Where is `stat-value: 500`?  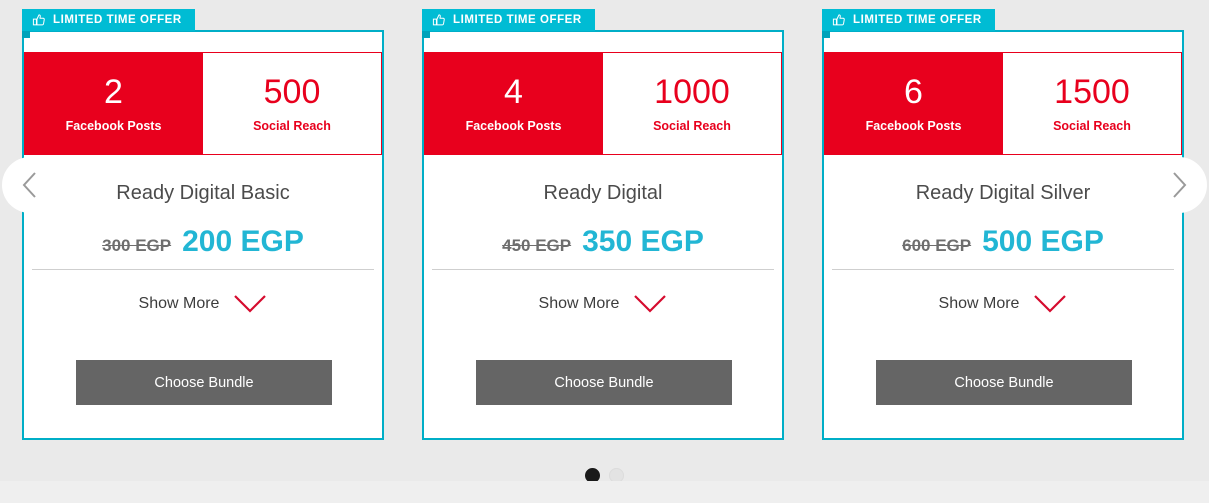
stat-value: 500 is located at coordinates (292, 91).